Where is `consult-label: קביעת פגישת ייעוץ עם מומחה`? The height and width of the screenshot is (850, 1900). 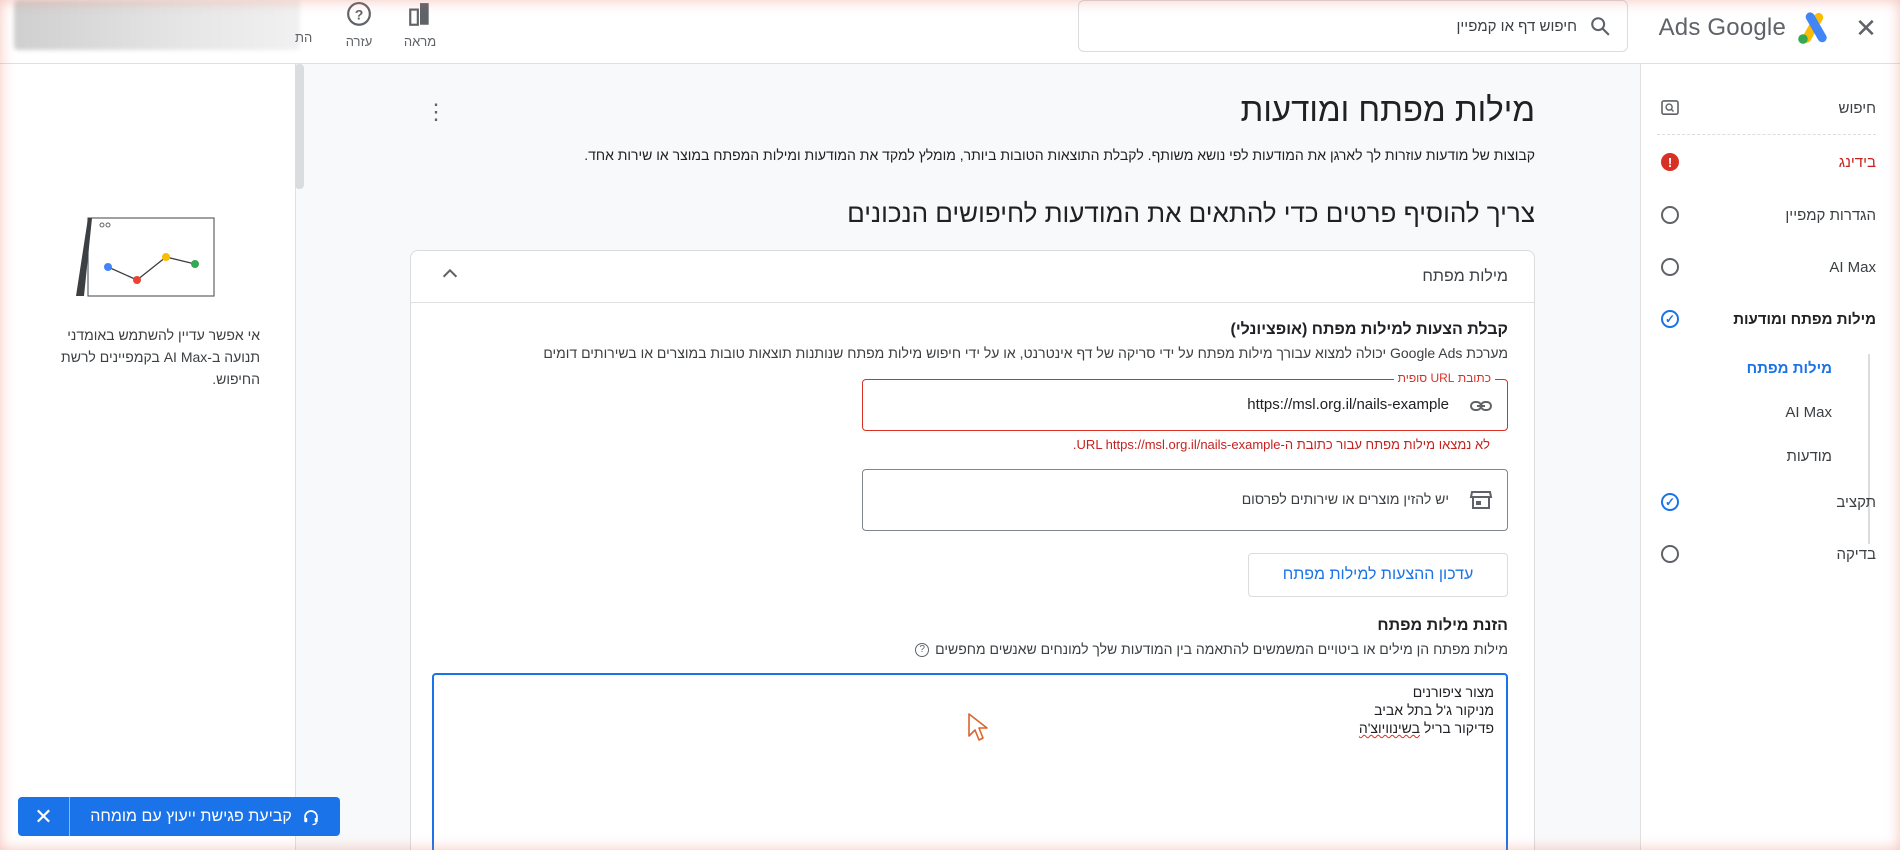 consult-label: קביעת פגישת ייעוץ עם מומחה is located at coordinates (191, 816).